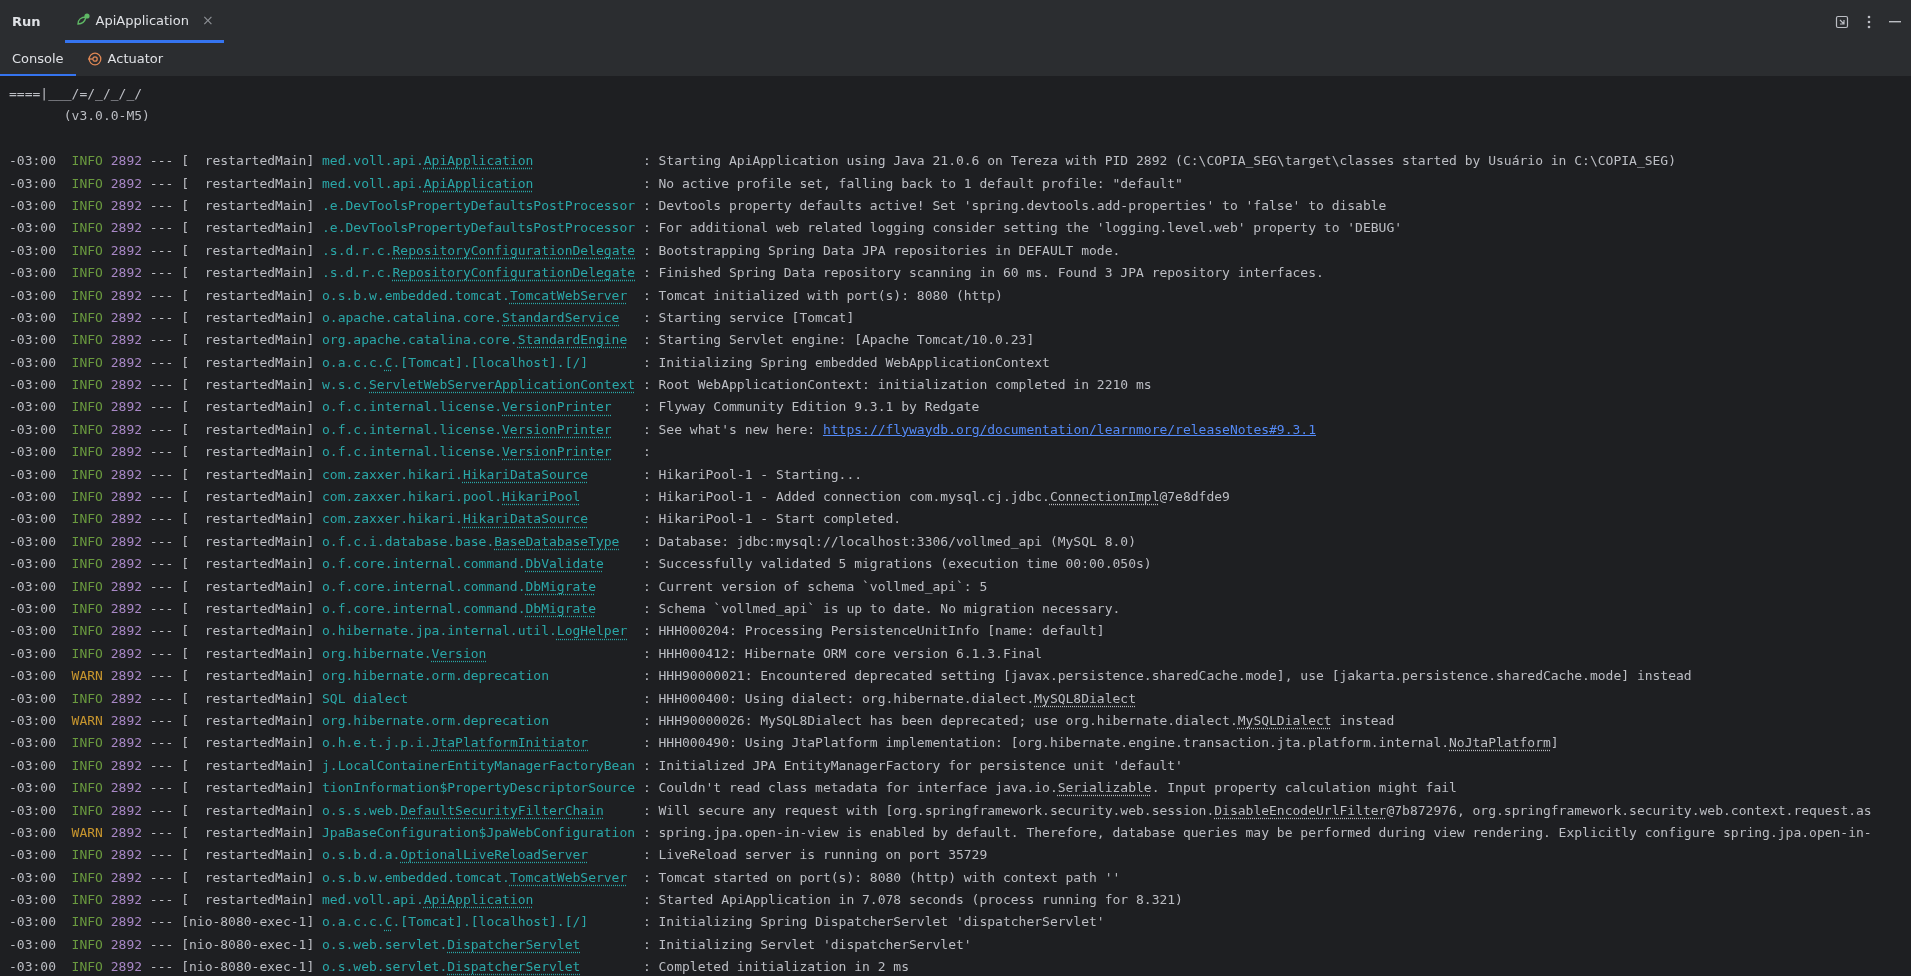 This screenshot has height=976, width=1911. I want to click on class-link: HikariPool, so click(541, 497).